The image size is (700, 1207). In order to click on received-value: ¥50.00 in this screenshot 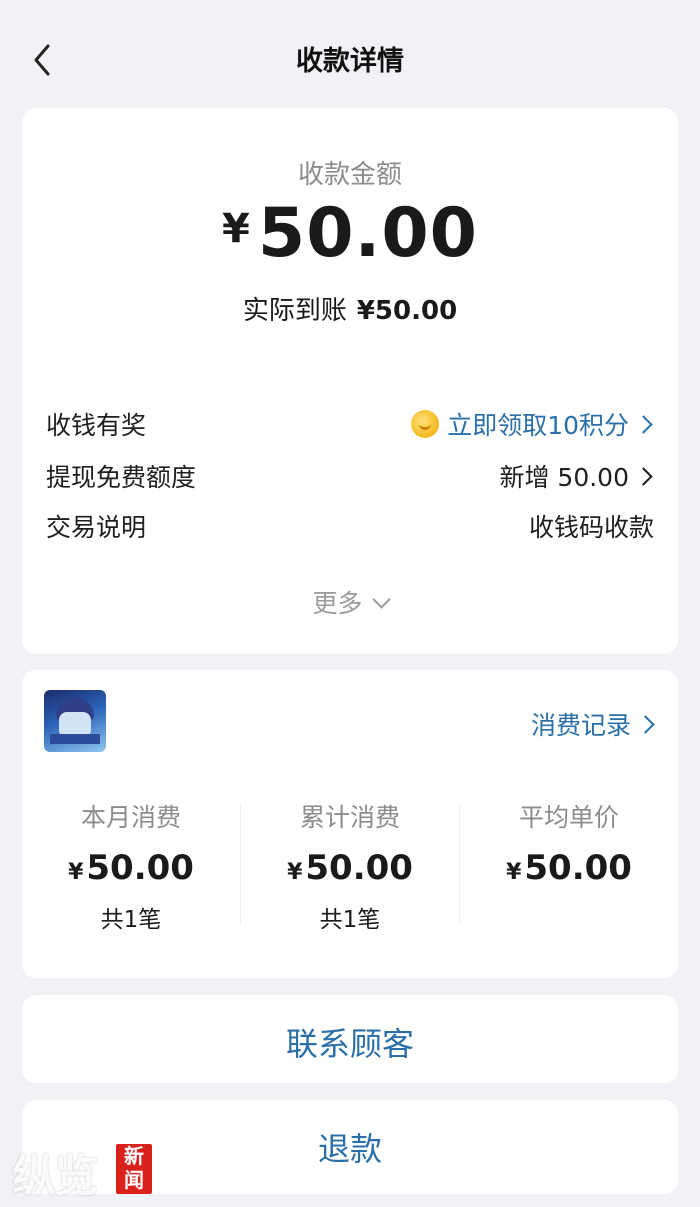, I will do `click(407, 311)`.